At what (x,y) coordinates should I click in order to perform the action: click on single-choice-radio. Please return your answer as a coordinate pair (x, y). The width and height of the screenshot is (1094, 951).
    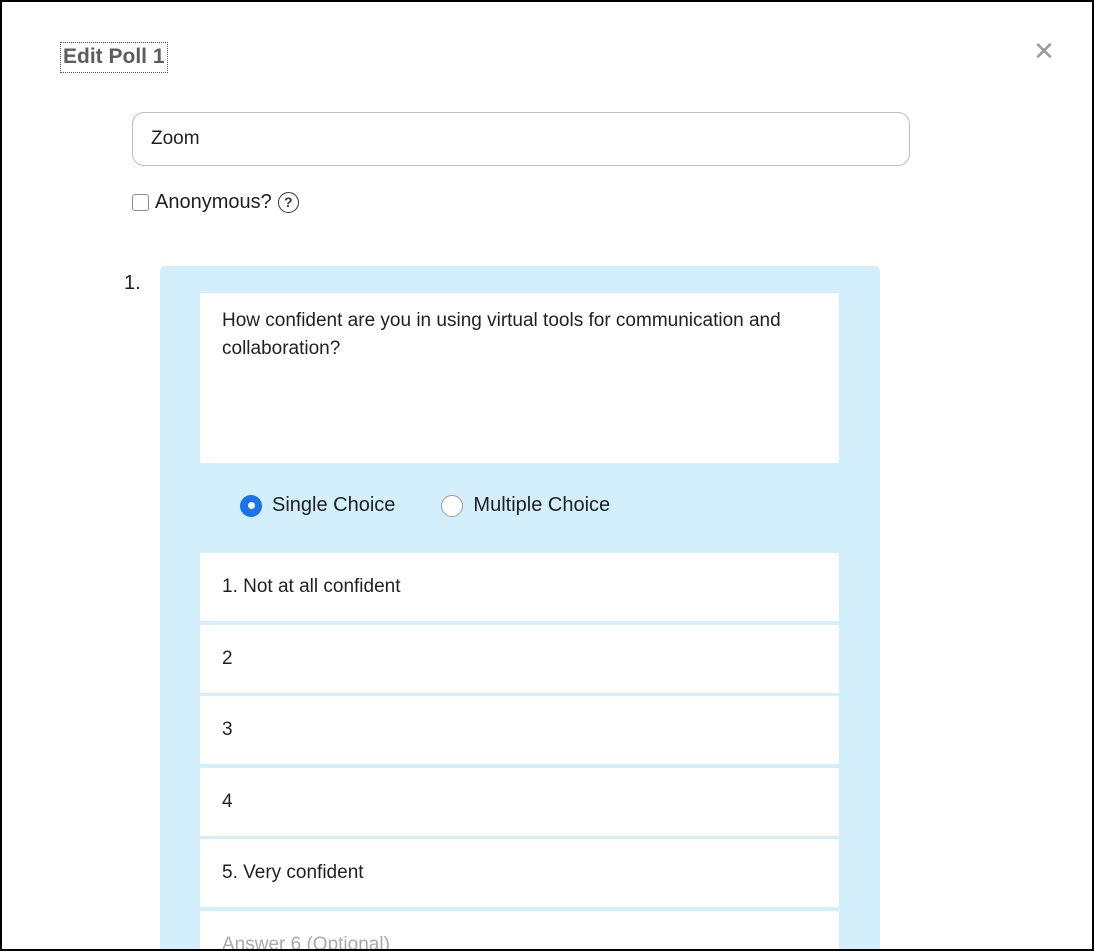
    Looking at the image, I should click on (251, 505).